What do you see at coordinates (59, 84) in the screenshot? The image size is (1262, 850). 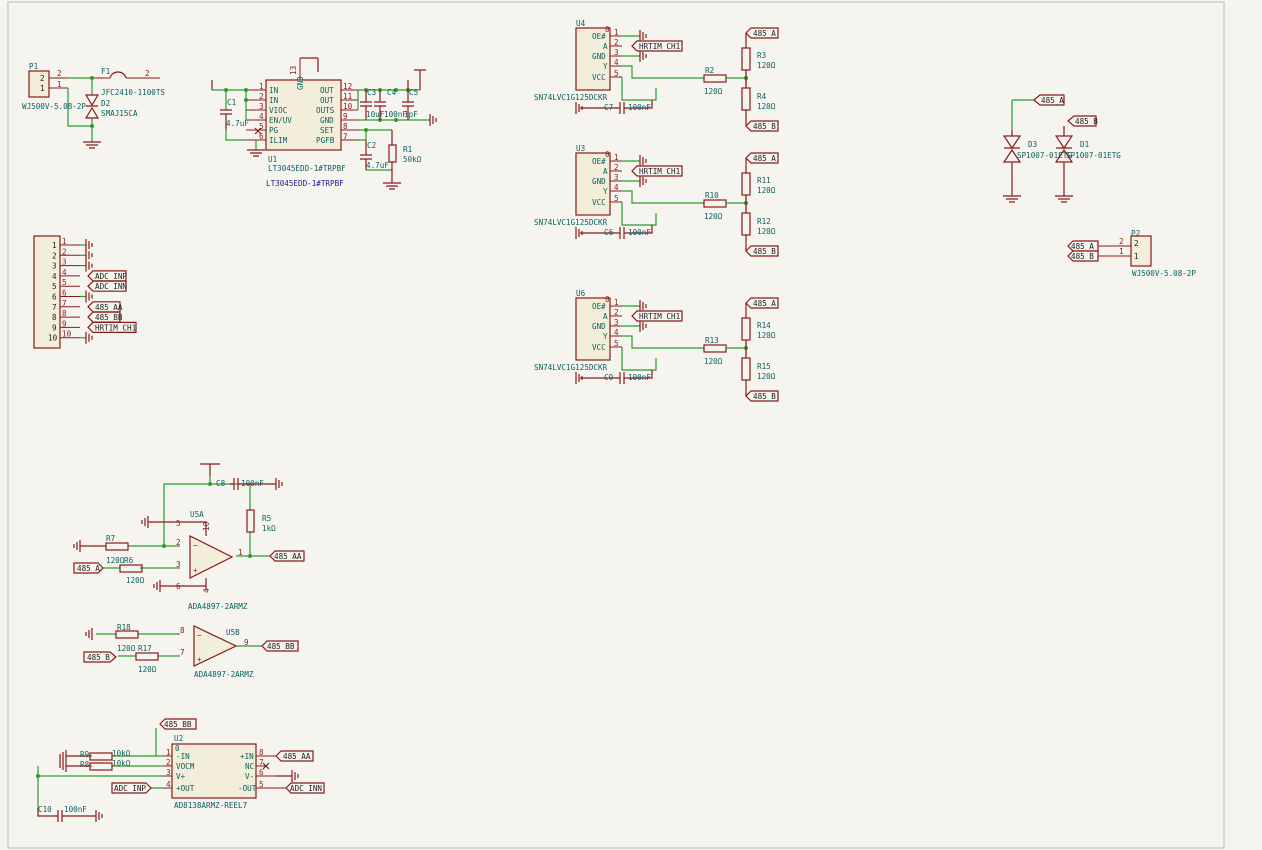 I see `p1-pin-1: 1` at bounding box center [59, 84].